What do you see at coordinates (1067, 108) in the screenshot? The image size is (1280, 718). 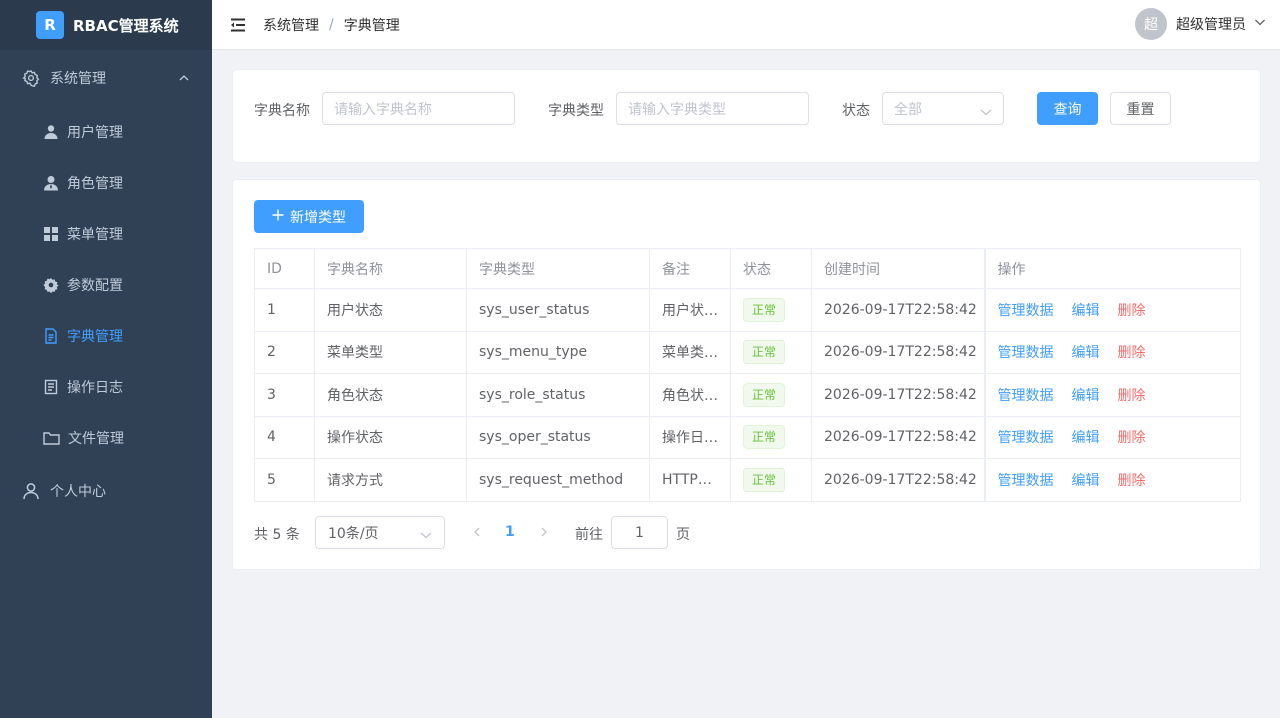 I see `query-button: 查询` at bounding box center [1067, 108].